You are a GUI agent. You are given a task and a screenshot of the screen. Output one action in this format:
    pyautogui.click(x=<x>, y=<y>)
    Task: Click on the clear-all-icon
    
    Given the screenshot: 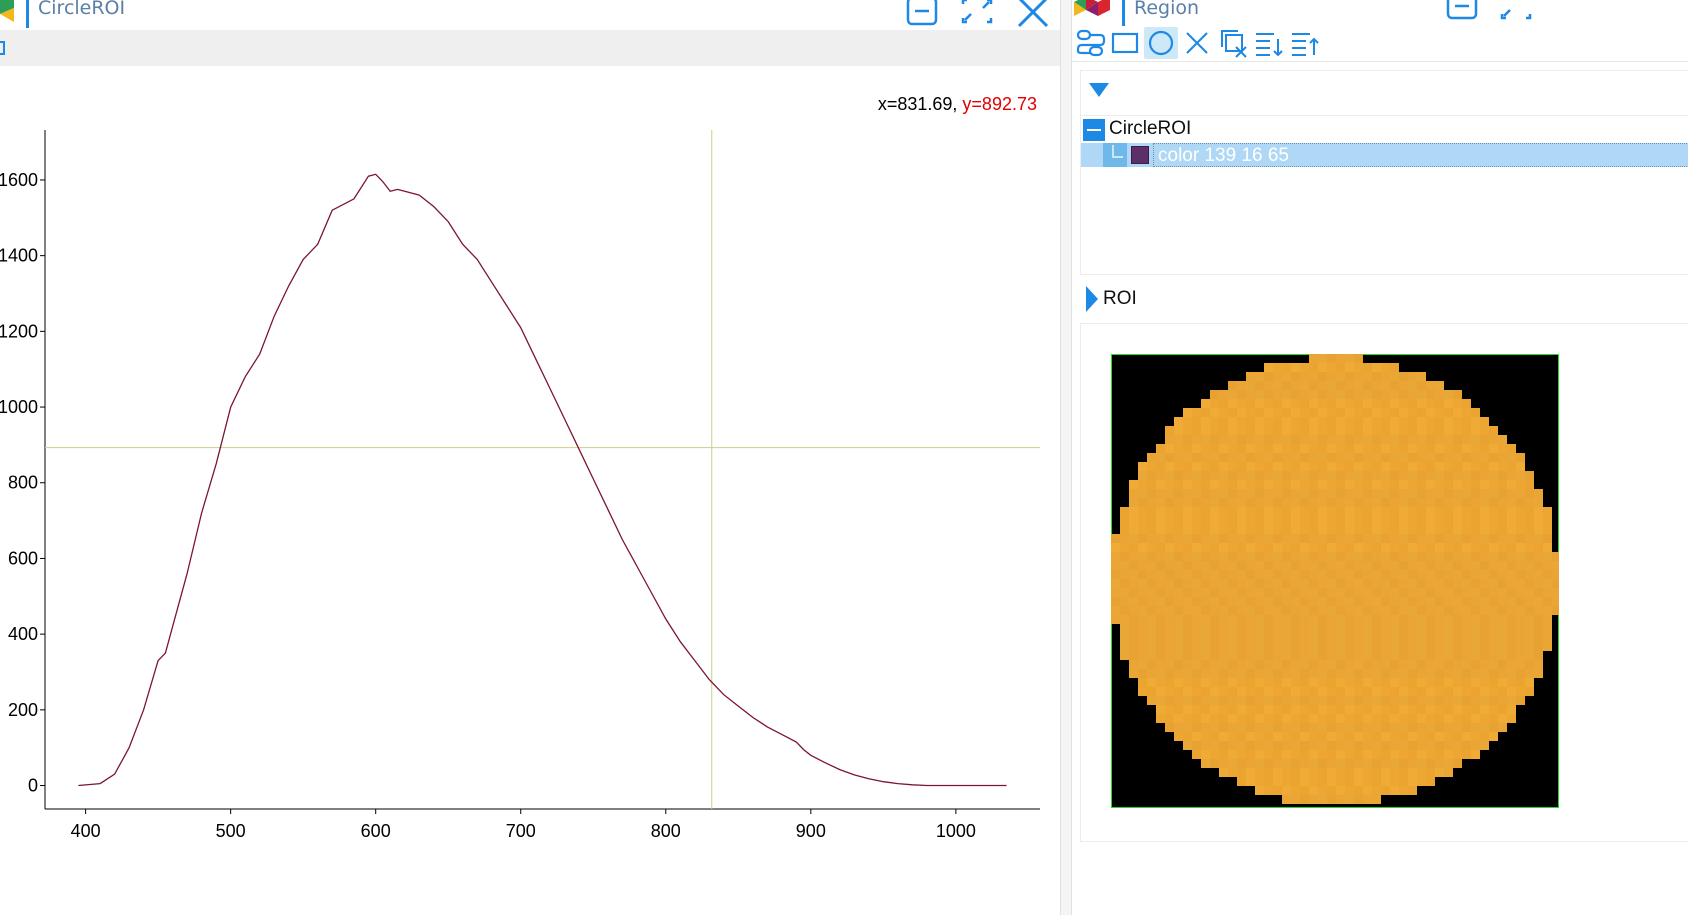 What is the action you would take?
    pyautogui.click(x=1233, y=43)
    